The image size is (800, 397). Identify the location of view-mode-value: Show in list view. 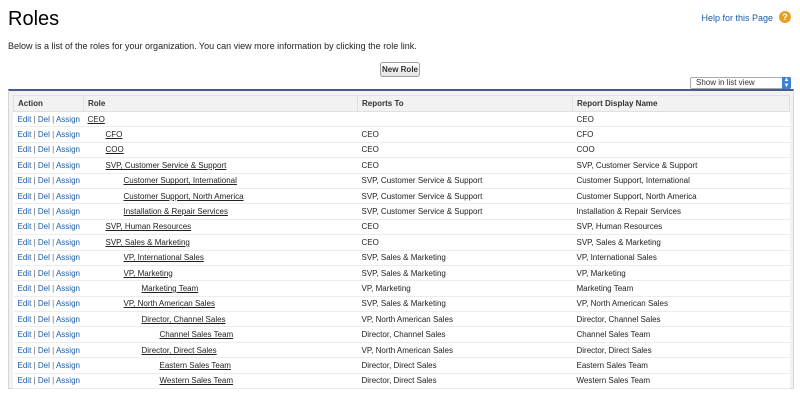
(725, 82).